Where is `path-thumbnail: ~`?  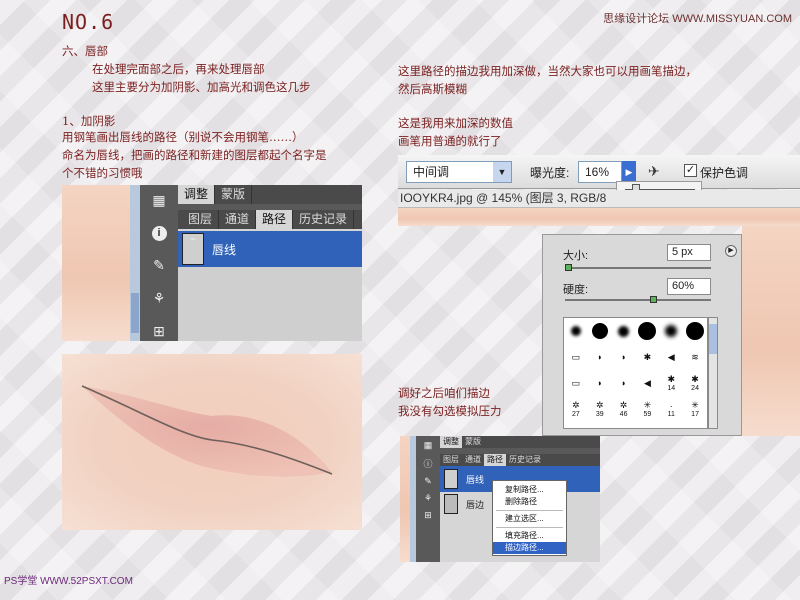 path-thumbnail: ~ is located at coordinates (193, 249).